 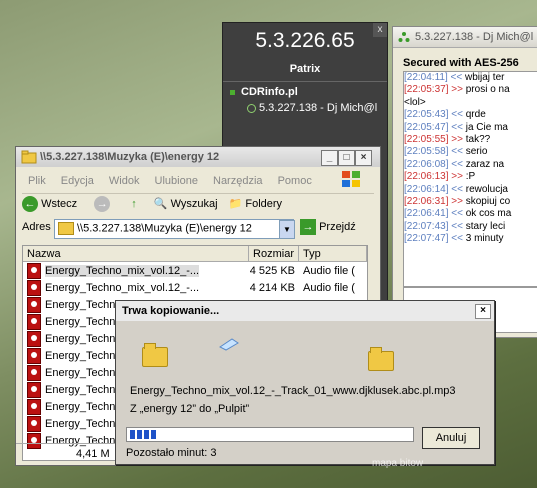 What do you see at coordinates (274, 254) in the screenshot?
I see `column-header-size: Rozmiar` at bounding box center [274, 254].